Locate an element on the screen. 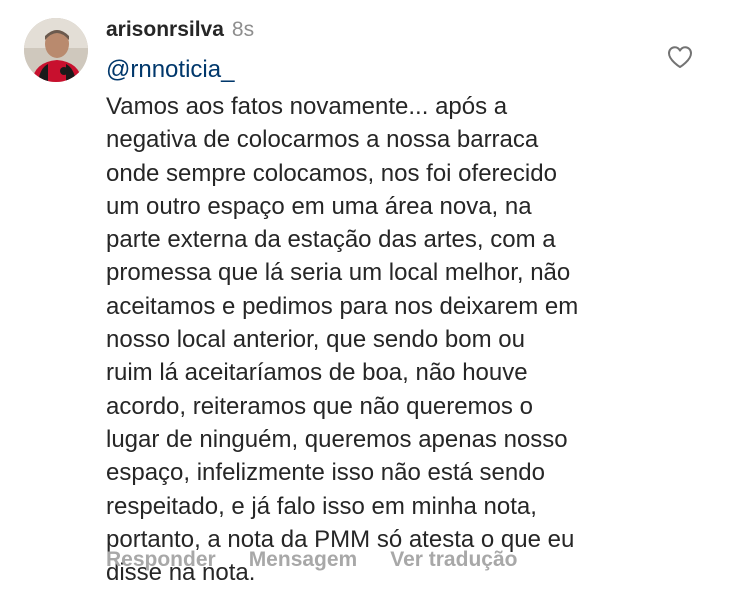  comment-line: espaço, infelizmente isso não está sendo is located at coordinates (325, 473).